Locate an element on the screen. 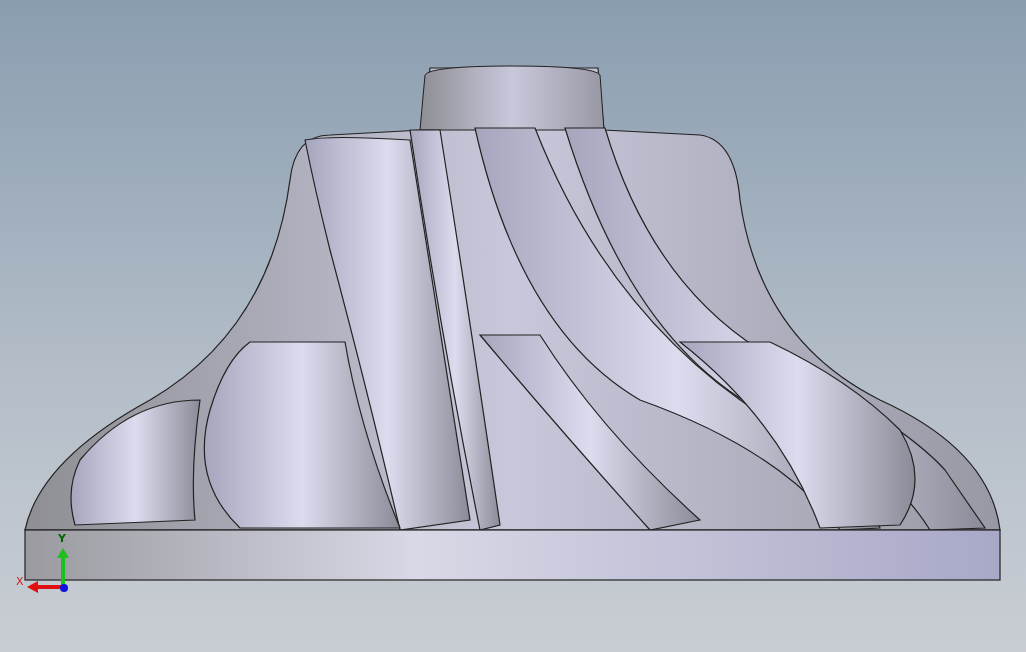 The width and height of the screenshot is (1026, 652). axis-triad-icon is located at coordinates (48, 570).